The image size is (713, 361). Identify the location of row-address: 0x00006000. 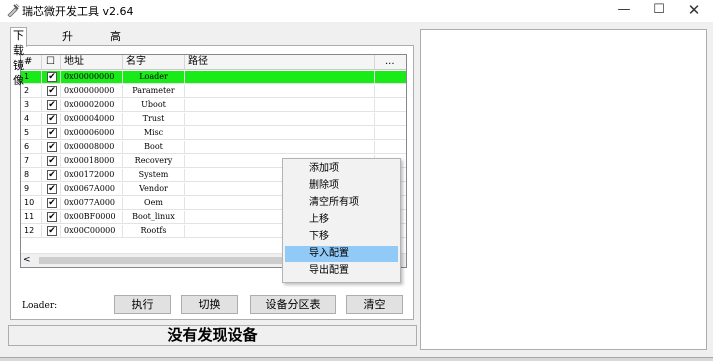
(92, 133).